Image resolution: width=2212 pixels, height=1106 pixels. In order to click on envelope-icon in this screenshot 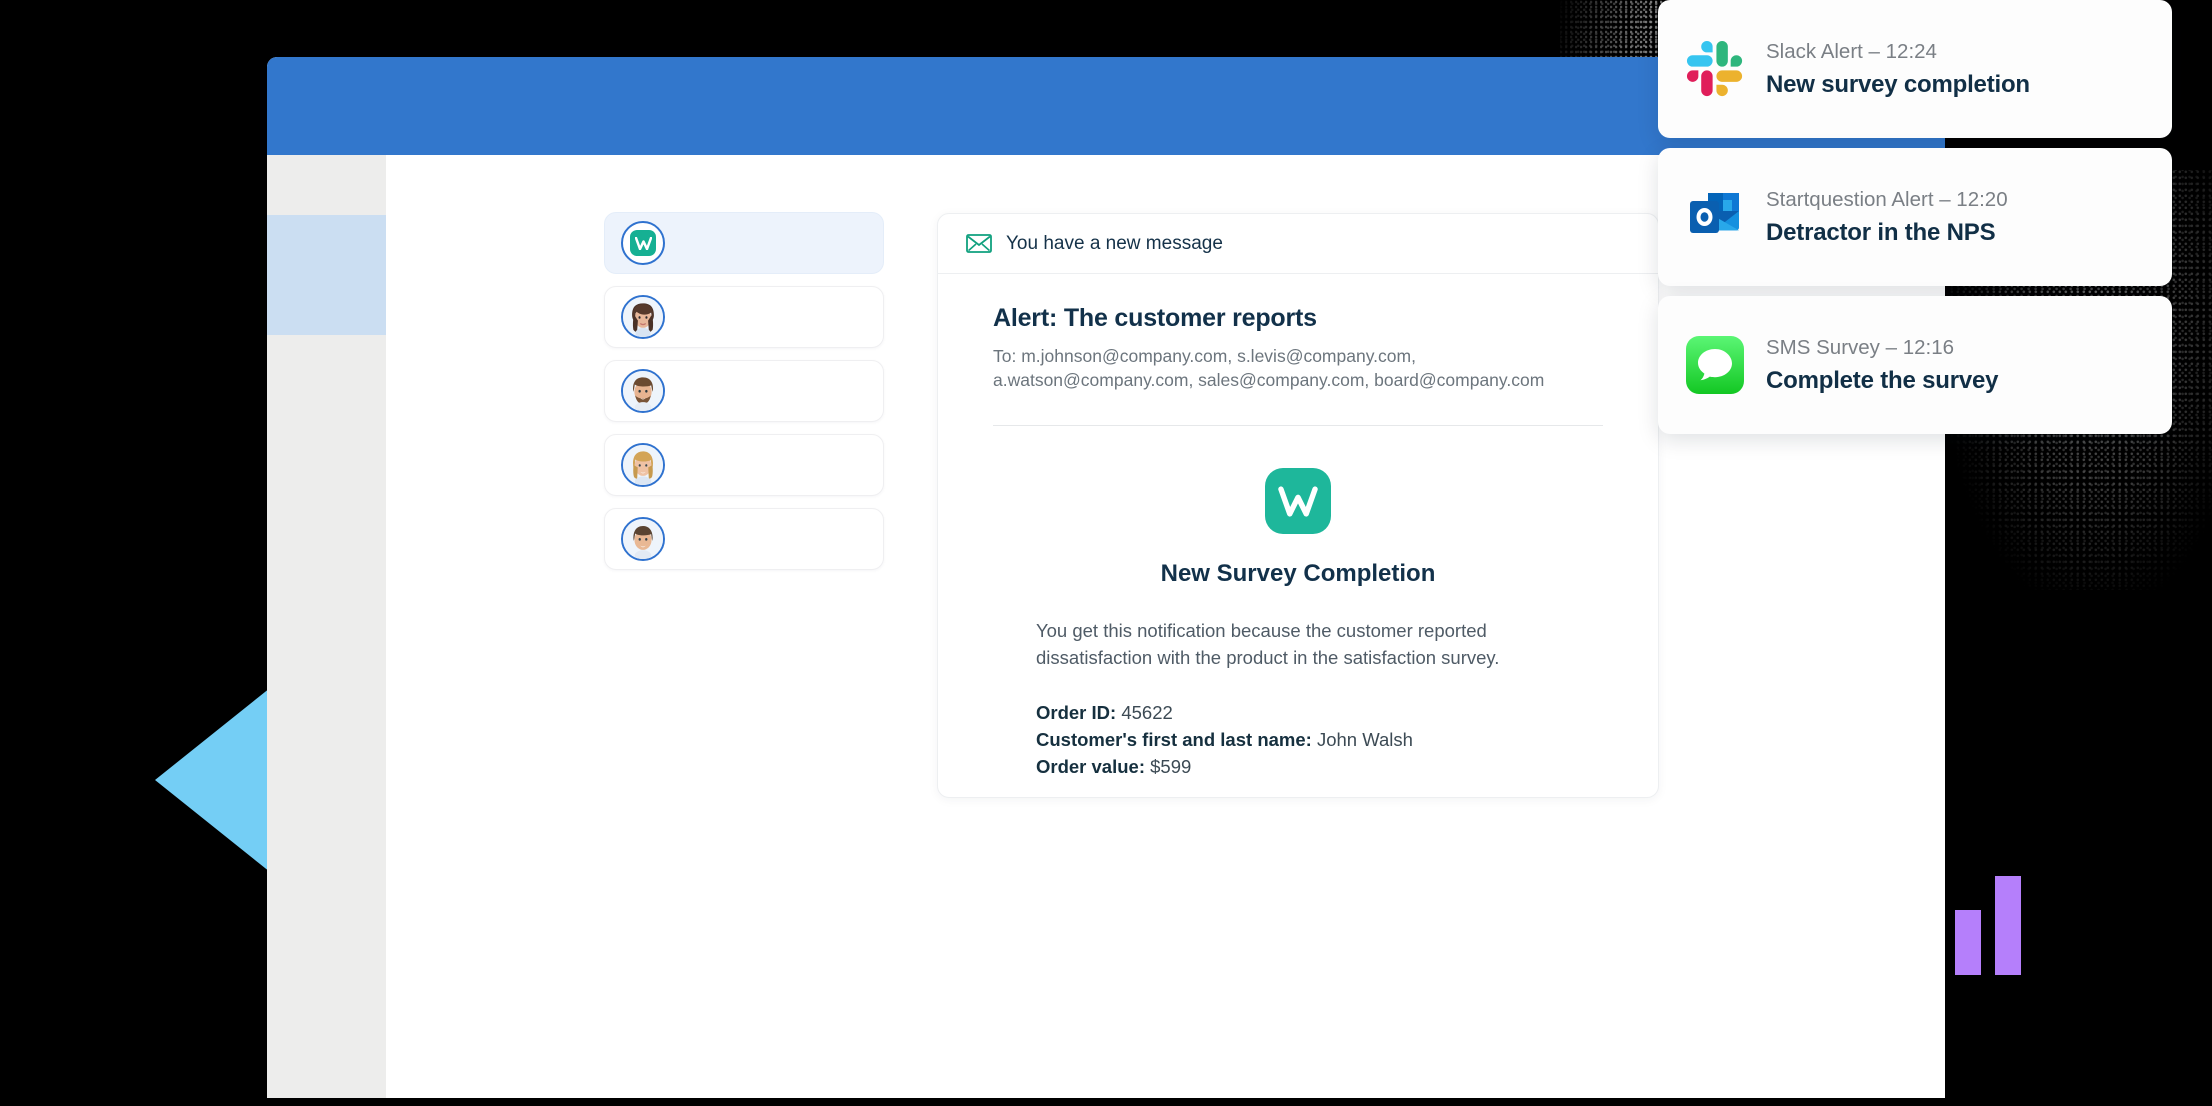, I will do `click(979, 243)`.